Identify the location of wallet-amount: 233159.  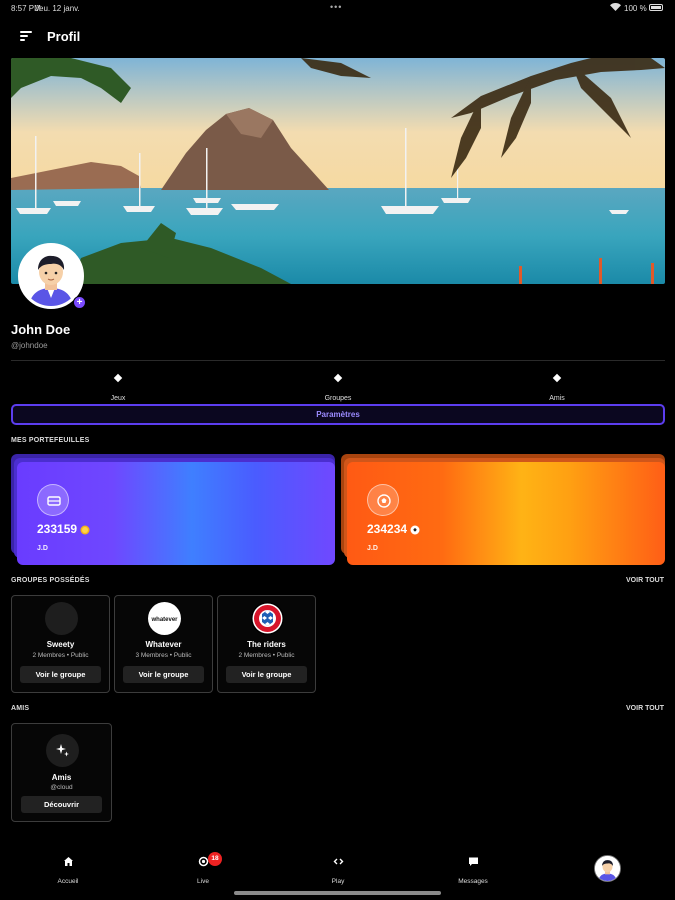
(63, 529).